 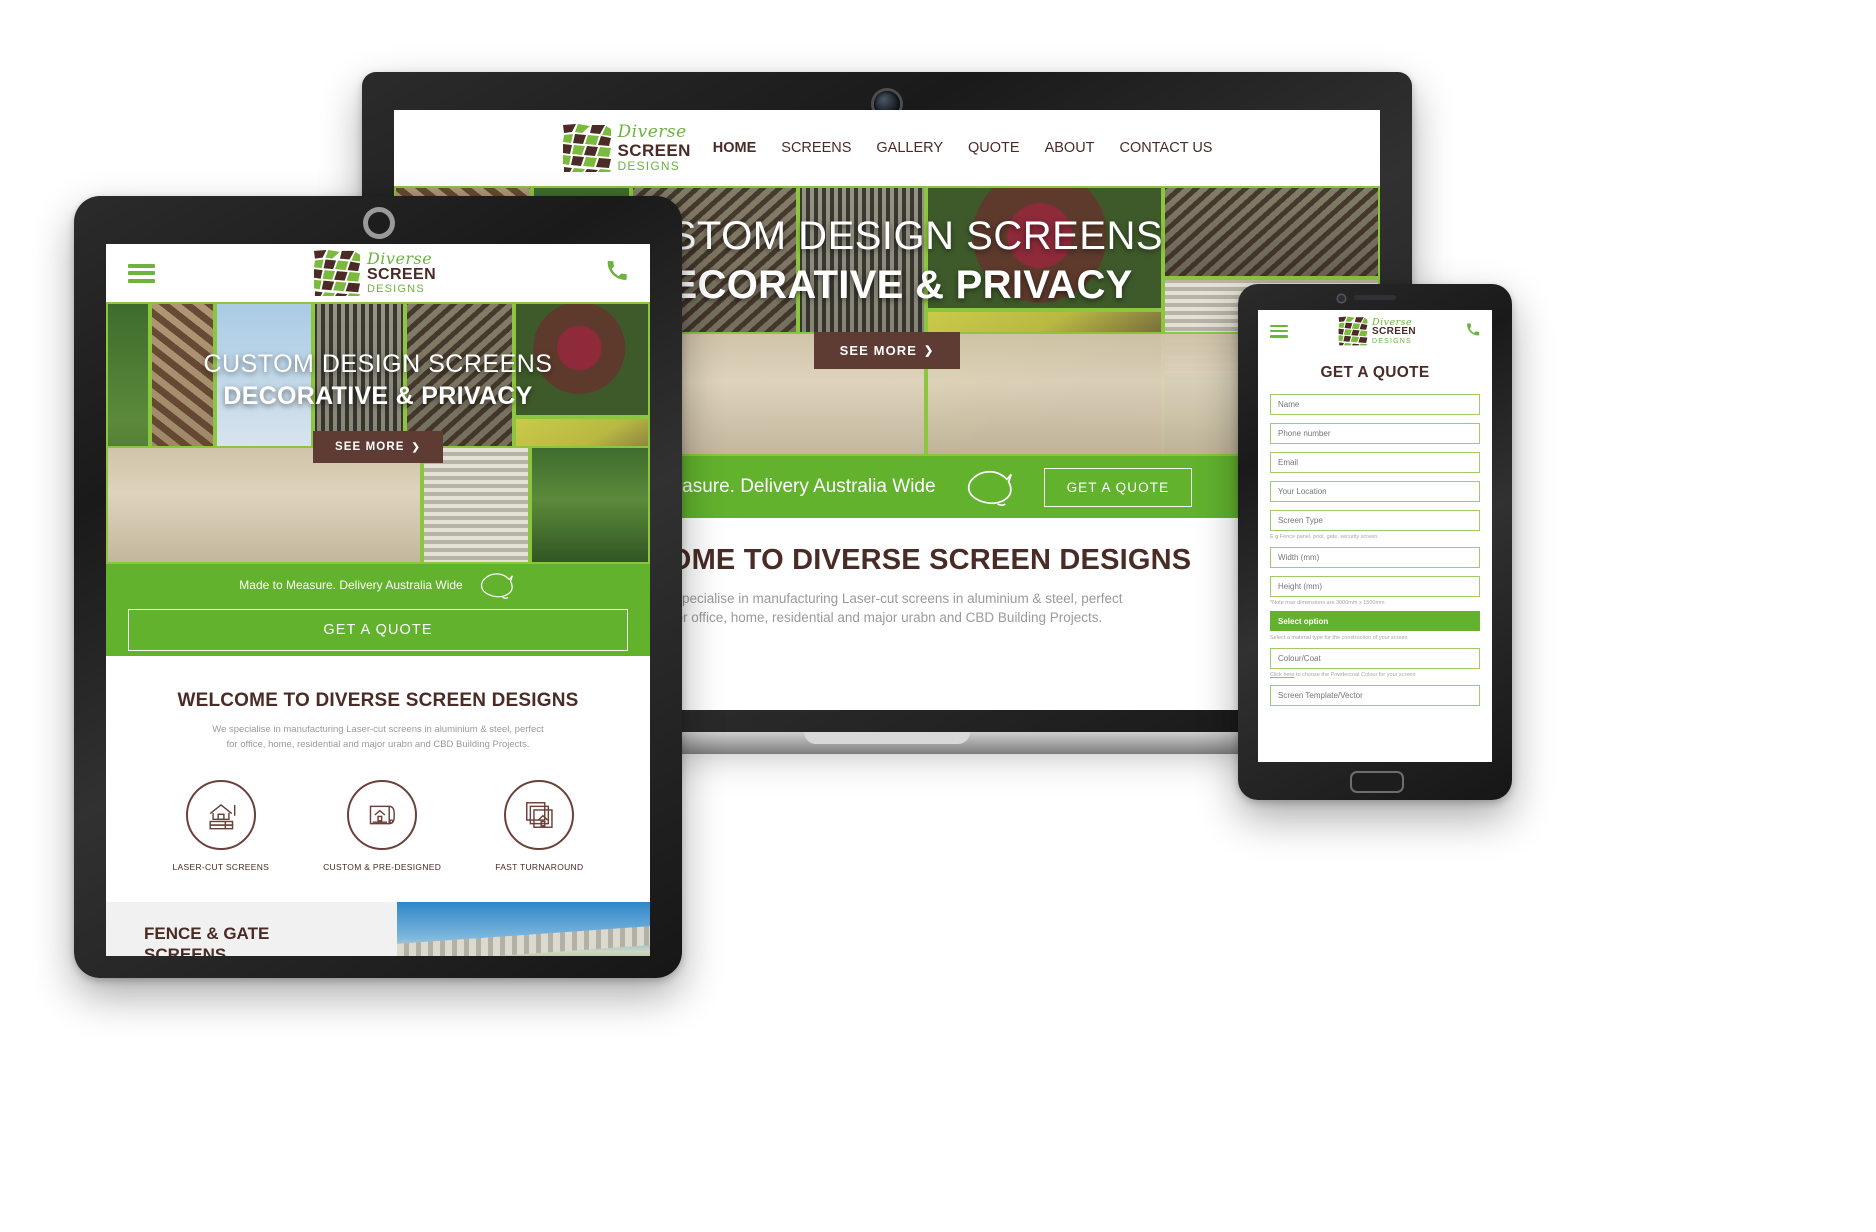 I want to click on blueprint-roll-icon, so click(x=382, y=815).